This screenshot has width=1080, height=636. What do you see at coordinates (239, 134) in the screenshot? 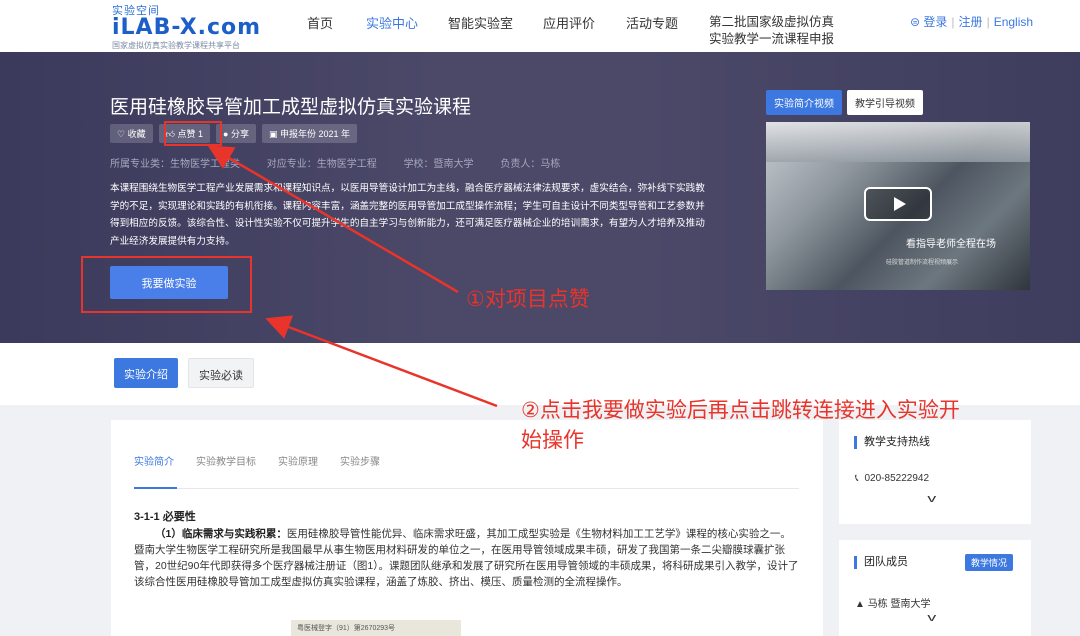
I see `share-label: 分享` at bounding box center [239, 134].